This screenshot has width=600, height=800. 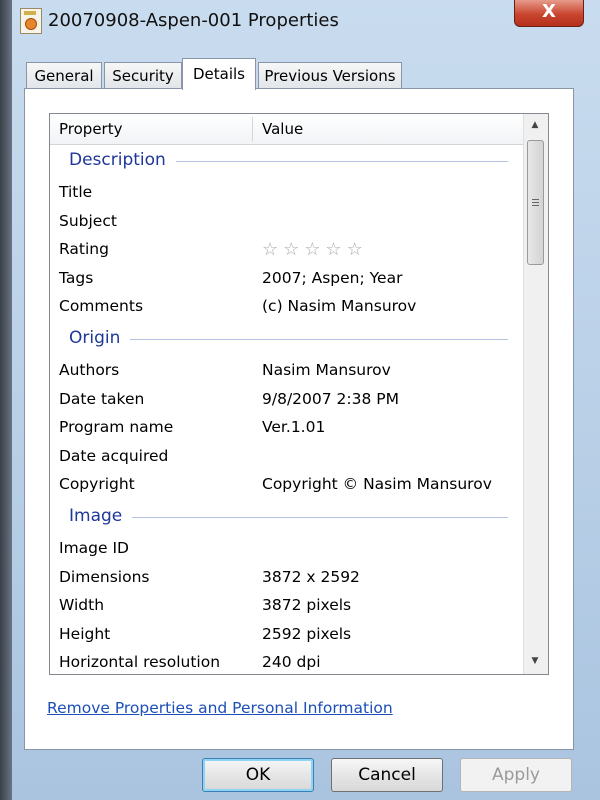 I want to click on property-row-height: Height 2592 pixels, so click(x=287, y=635).